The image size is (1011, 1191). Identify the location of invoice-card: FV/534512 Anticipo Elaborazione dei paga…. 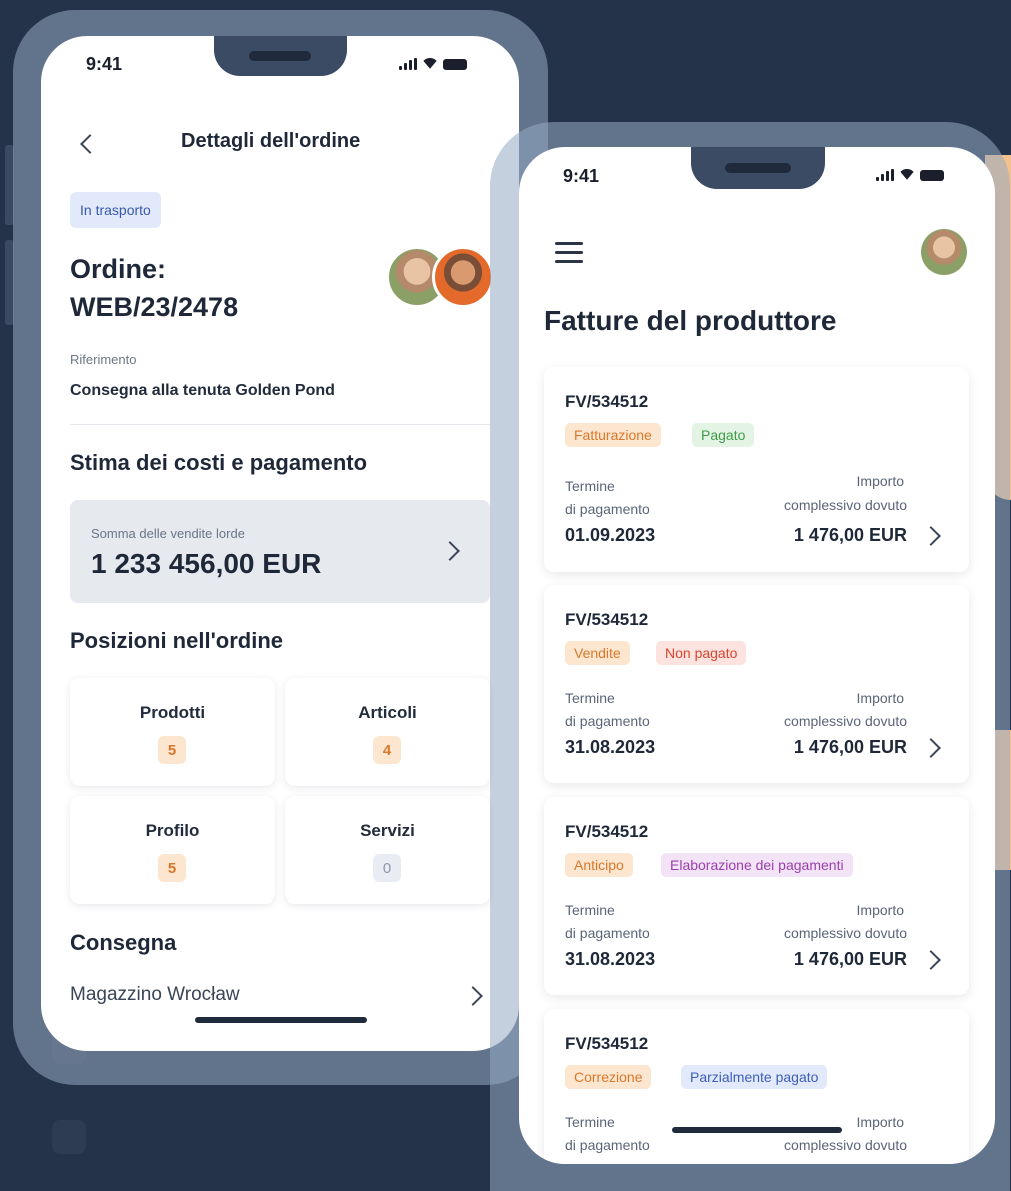
(756, 896).